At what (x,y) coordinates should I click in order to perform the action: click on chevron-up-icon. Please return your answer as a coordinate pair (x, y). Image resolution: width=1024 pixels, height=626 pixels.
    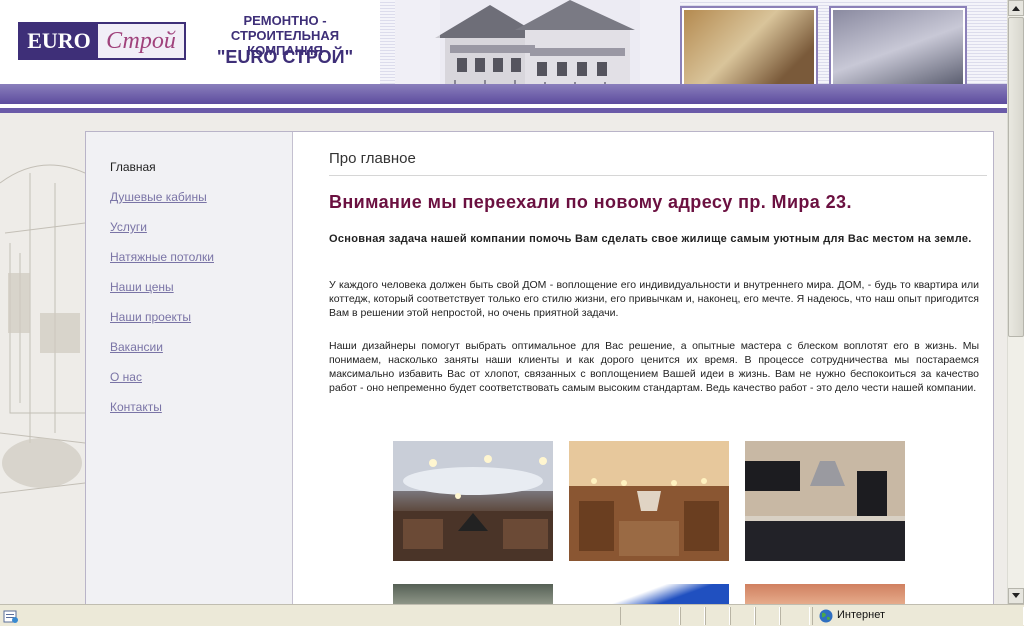
    Looking at the image, I should click on (1016, 8).